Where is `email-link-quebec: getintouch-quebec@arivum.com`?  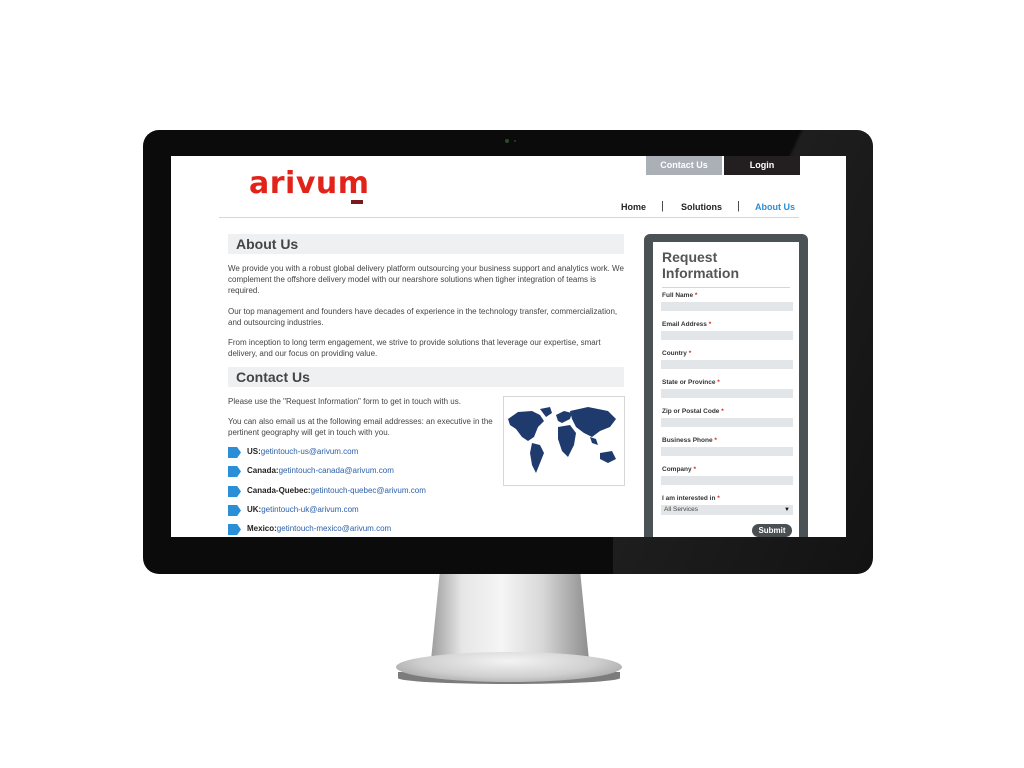 email-link-quebec: getintouch-quebec@arivum.com is located at coordinates (368, 490).